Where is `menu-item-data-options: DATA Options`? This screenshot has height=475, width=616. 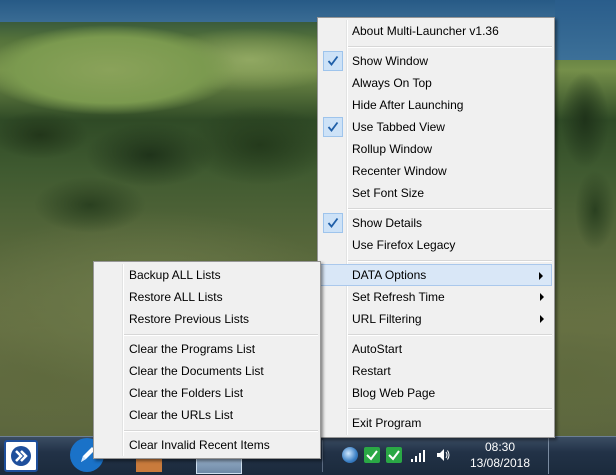
menu-item-data-options: DATA Options is located at coordinates (436, 275).